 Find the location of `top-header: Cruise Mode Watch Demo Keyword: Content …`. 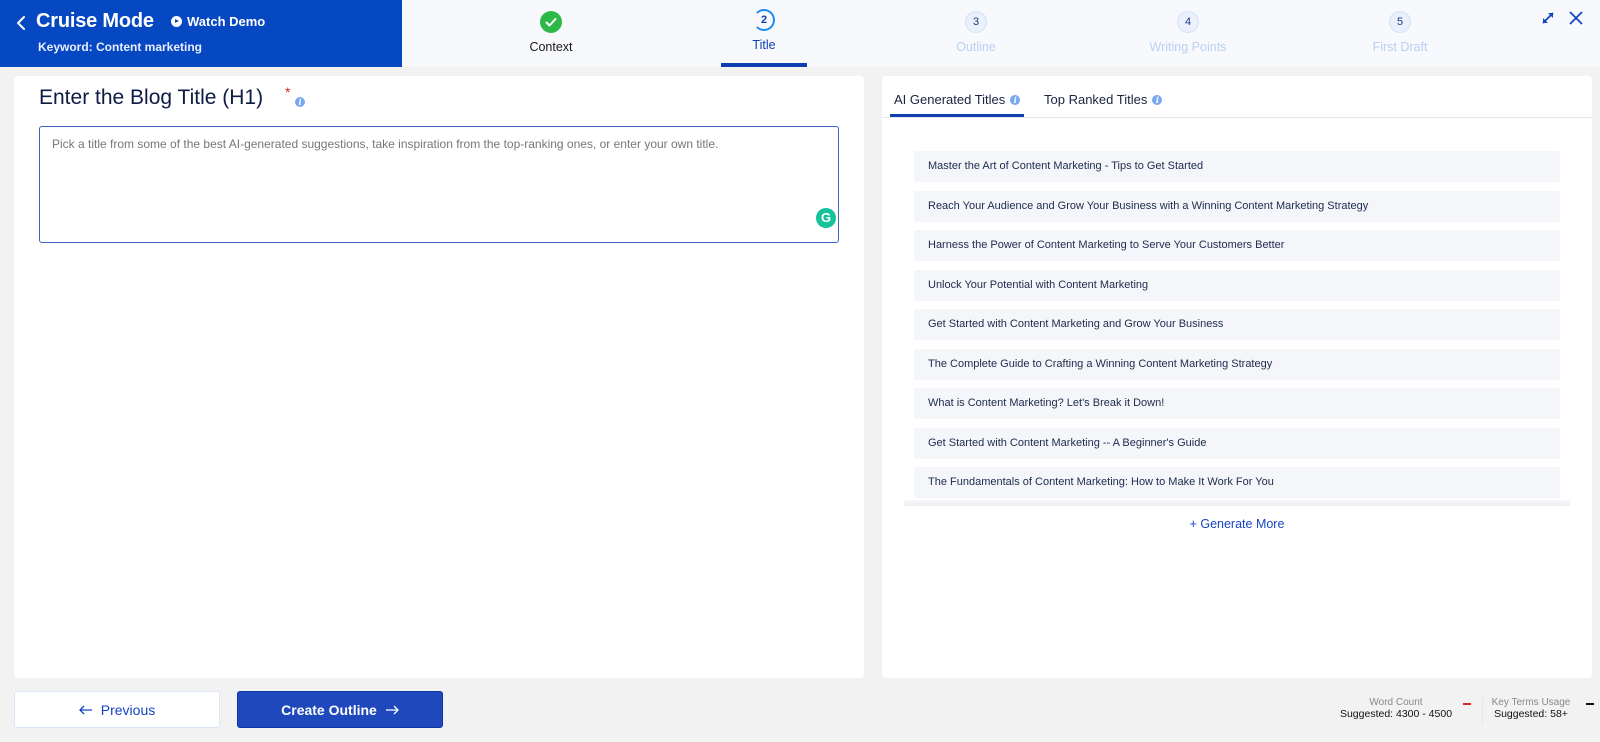

top-header: Cruise Mode Watch Demo Keyword: Content … is located at coordinates (800, 33).